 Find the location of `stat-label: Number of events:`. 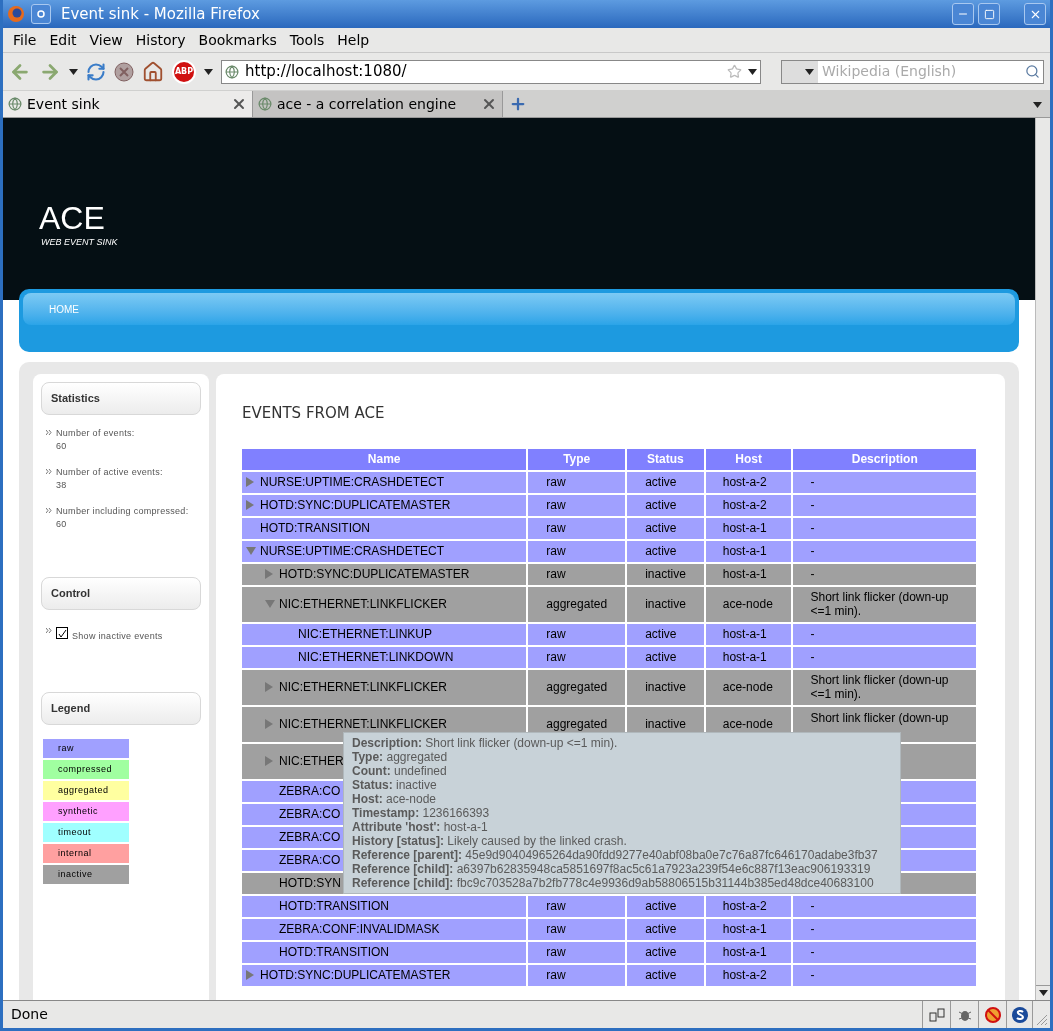

stat-label: Number of events: is located at coordinates (95, 433).